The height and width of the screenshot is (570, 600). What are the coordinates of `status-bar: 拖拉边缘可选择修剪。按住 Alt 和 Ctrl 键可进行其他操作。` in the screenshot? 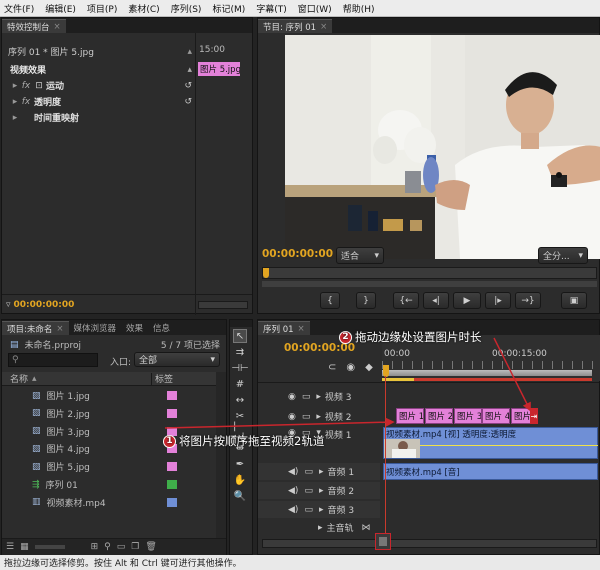 It's located at (300, 562).